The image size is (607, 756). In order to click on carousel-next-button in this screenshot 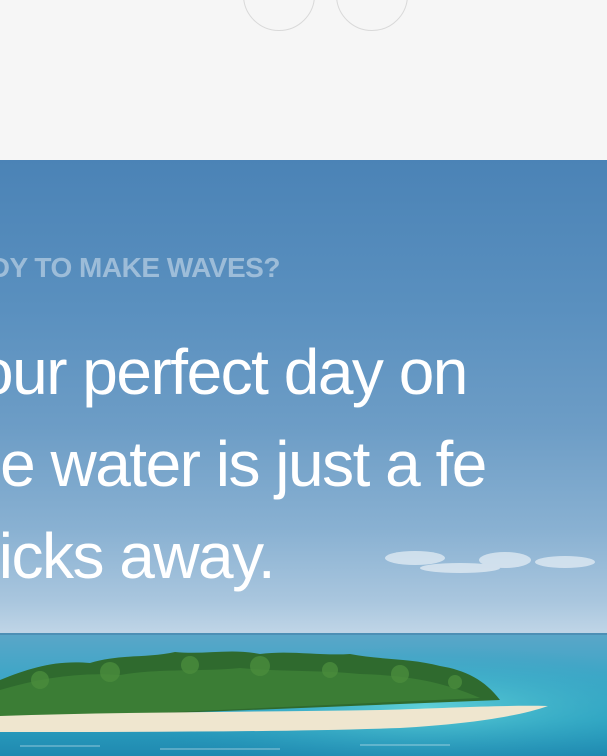, I will do `click(372, 15)`.